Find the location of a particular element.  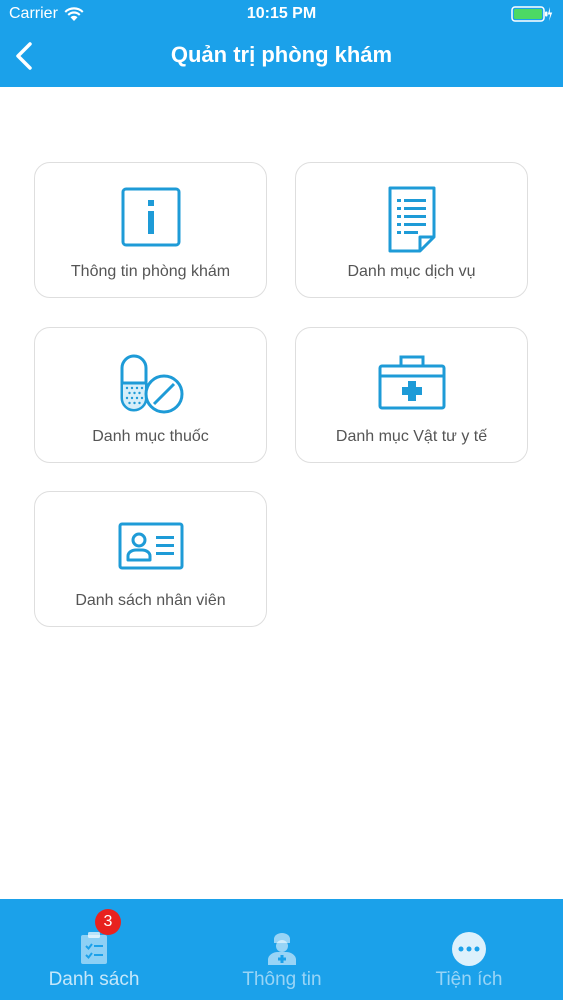

menu-card-services: Danh mục dịch vụ is located at coordinates (411, 230).